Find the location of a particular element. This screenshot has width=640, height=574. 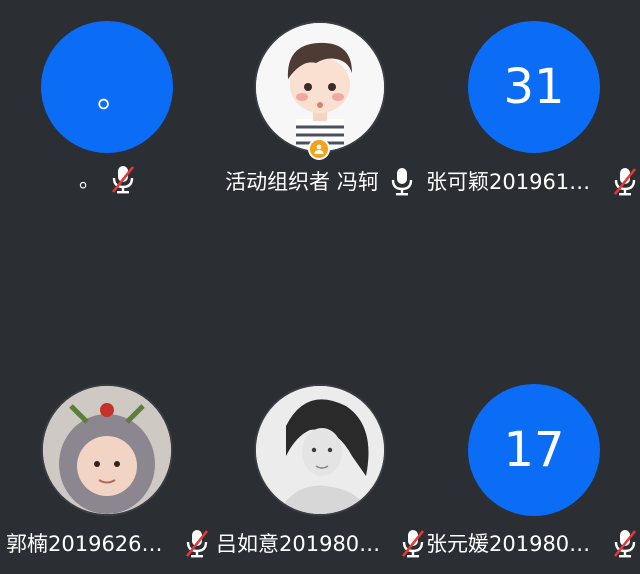

child-photo-avatar-image is located at coordinates (107, 450).